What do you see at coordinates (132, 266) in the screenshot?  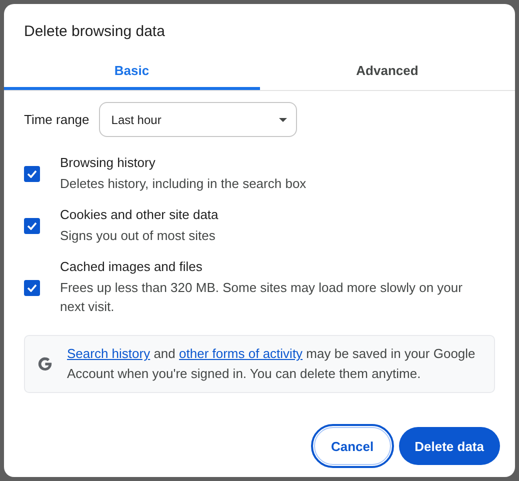 I see `option-title: Cached images and files` at bounding box center [132, 266].